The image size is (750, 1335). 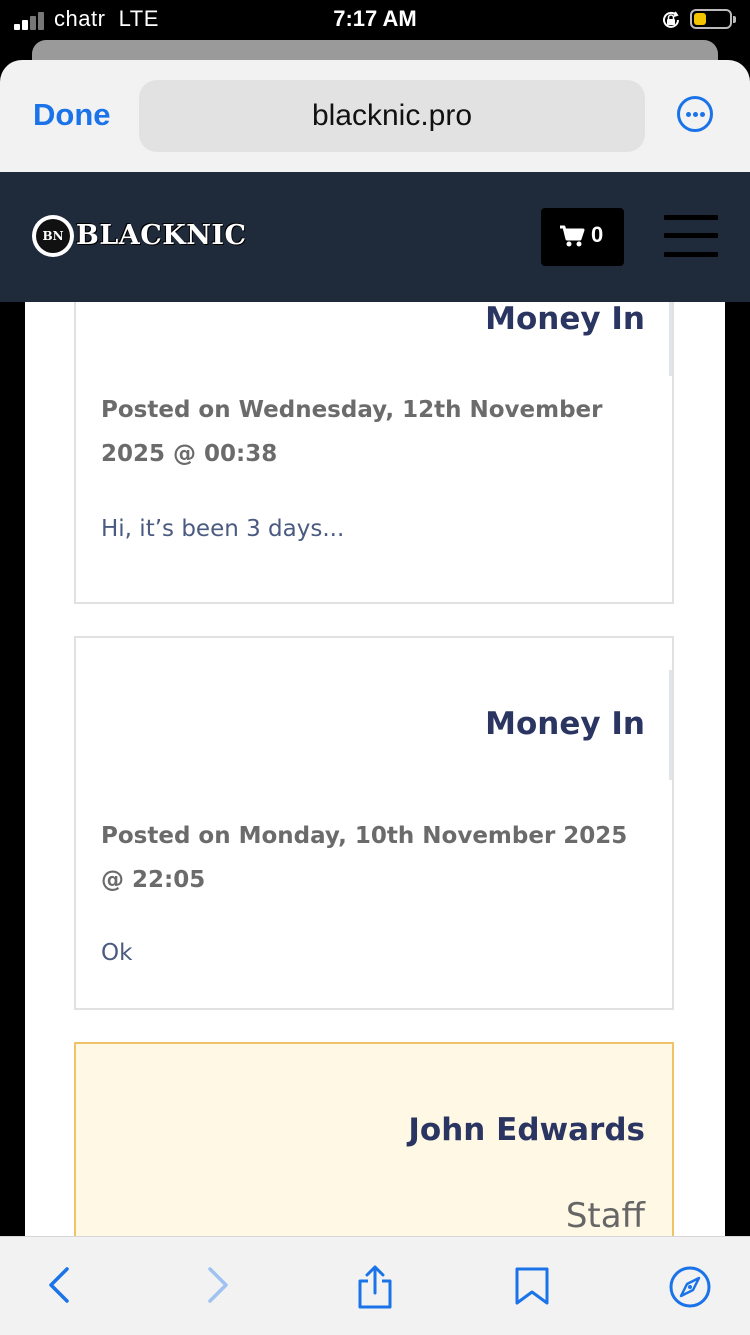 I want to click on page-gutter-right, so click(x=737, y=769).